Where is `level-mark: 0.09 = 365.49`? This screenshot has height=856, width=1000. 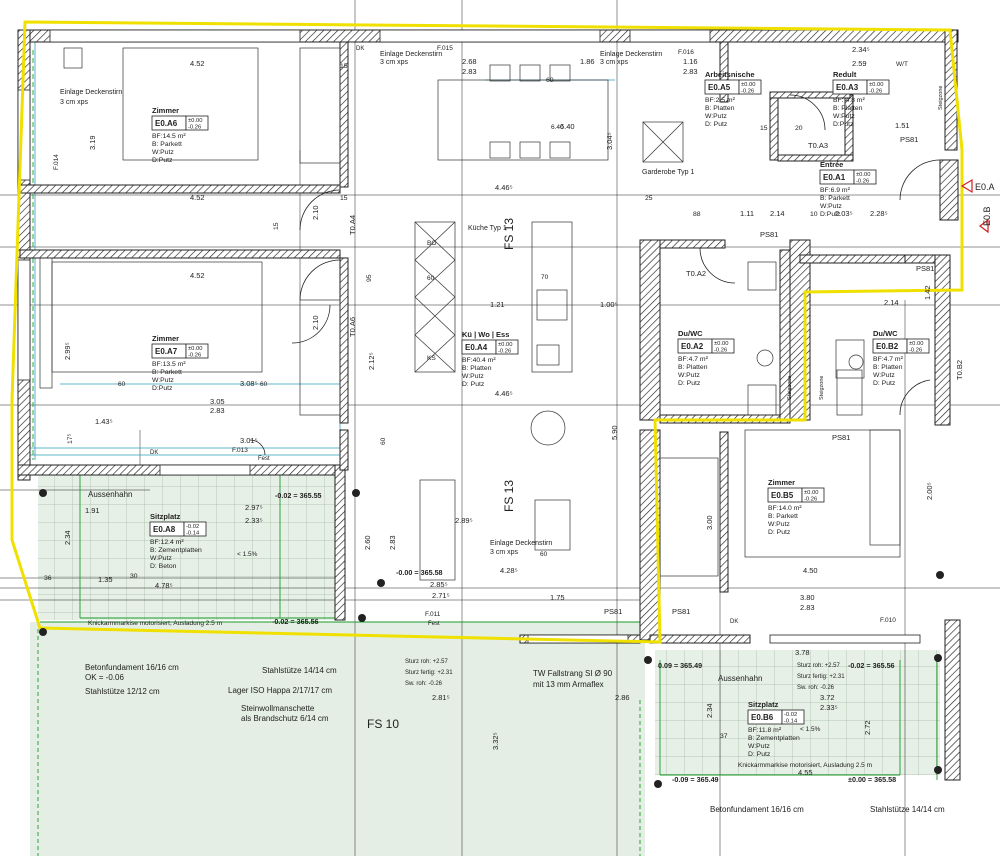 level-mark: 0.09 = 365.49 is located at coordinates (680, 665).